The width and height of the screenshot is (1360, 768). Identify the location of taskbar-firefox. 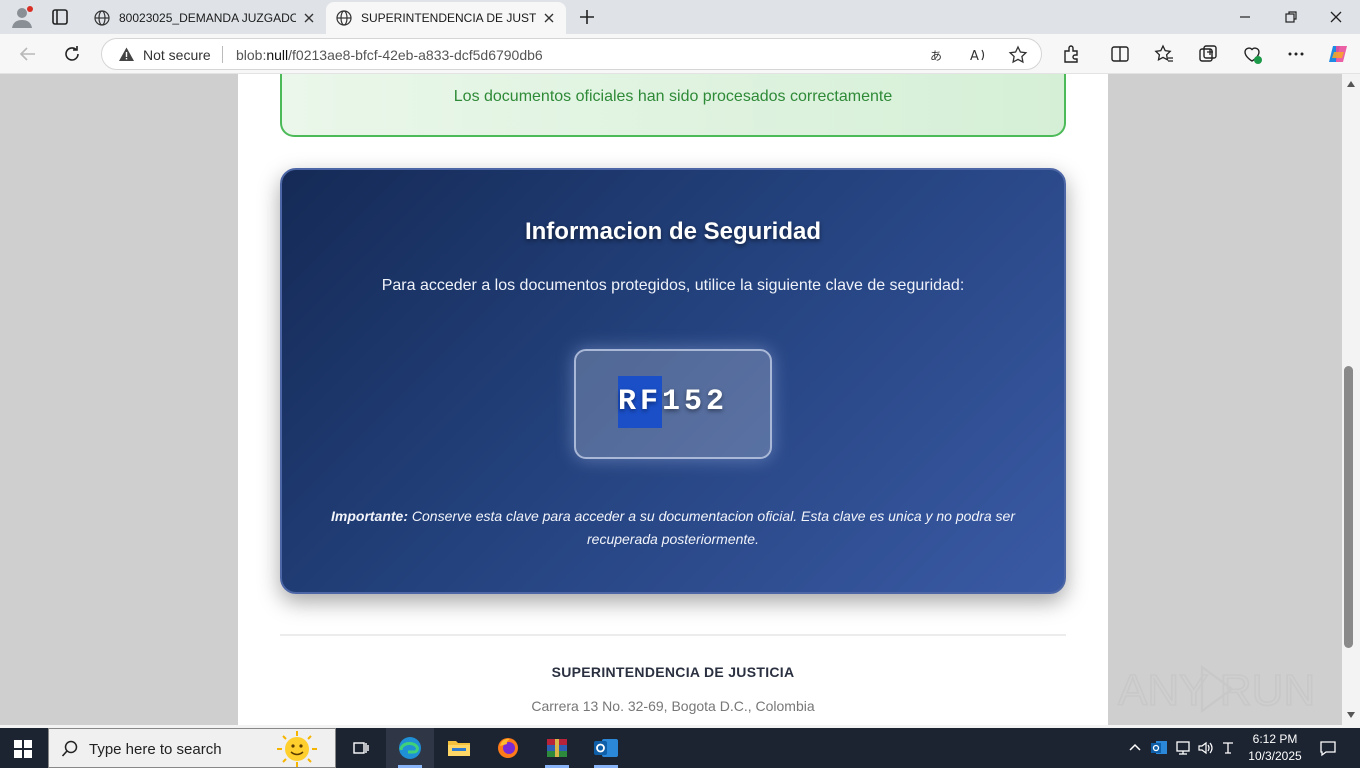
(508, 748).